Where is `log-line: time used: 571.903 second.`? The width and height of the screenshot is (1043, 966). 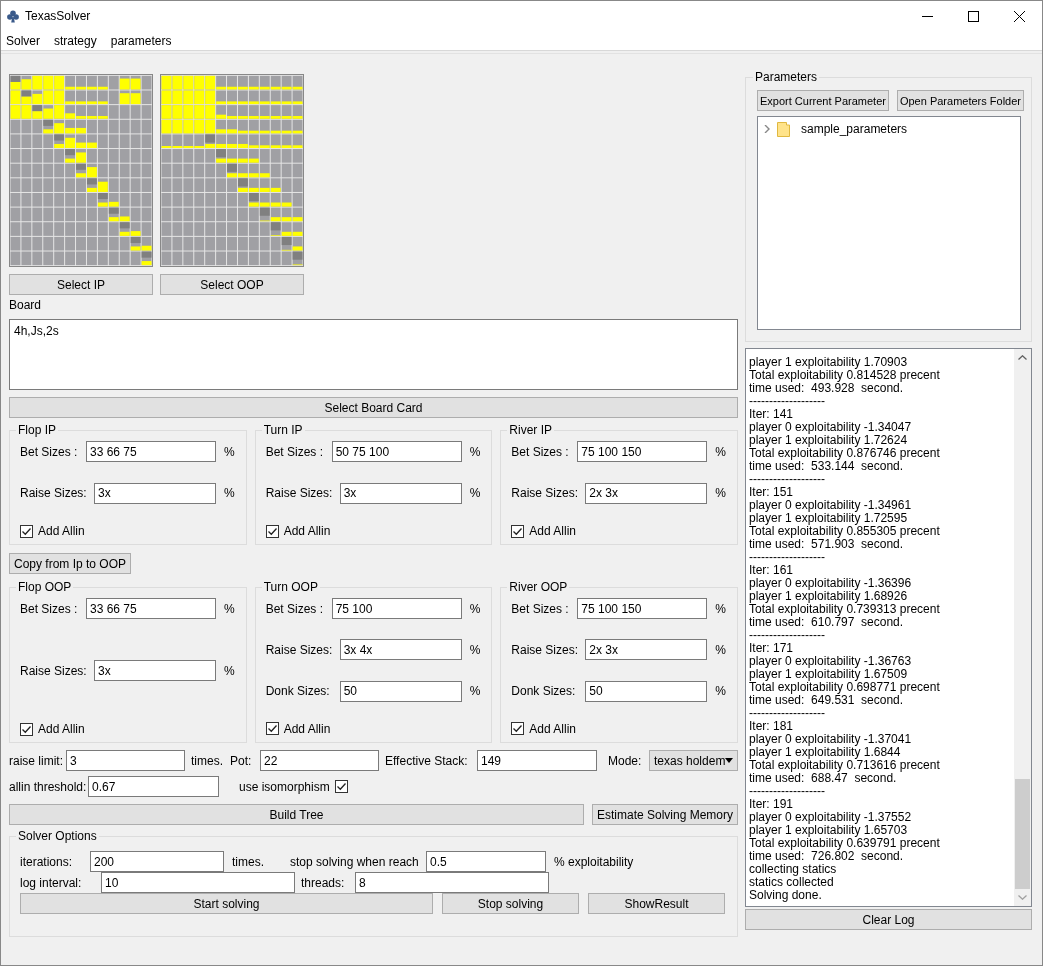 log-line: time used: 571.903 second. is located at coordinates (826, 544).